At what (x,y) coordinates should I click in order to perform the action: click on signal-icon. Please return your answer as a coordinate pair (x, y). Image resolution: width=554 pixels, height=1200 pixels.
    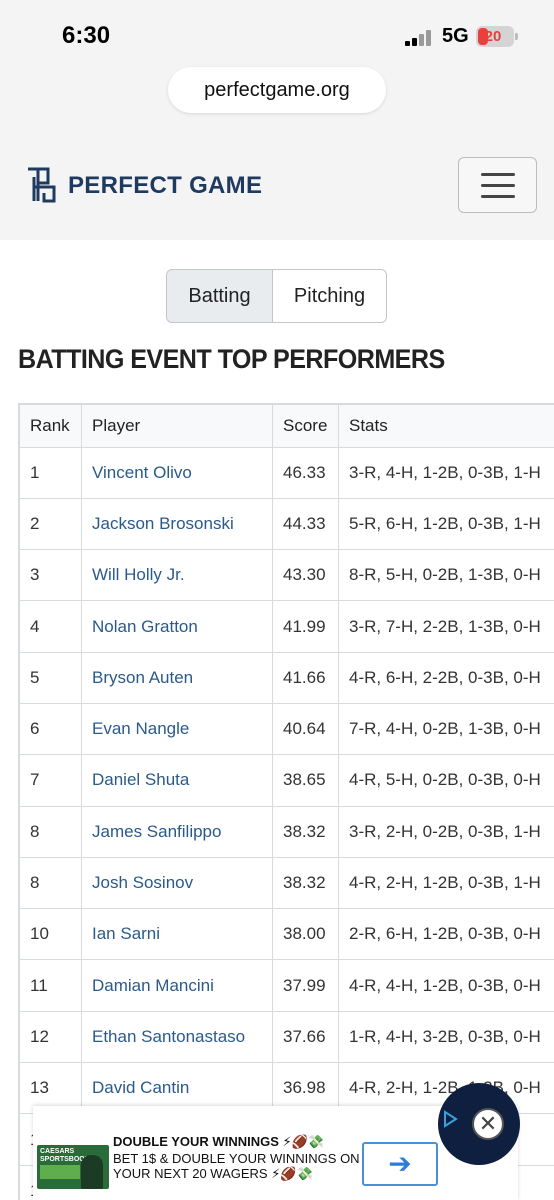
    Looking at the image, I should click on (420, 38).